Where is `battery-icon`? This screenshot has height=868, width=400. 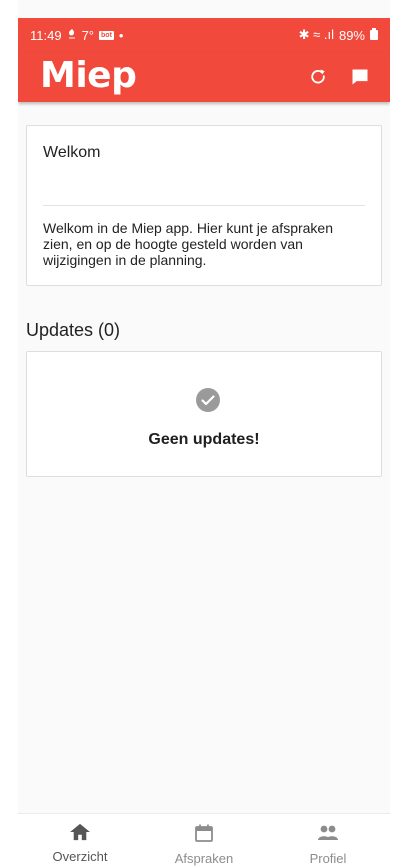
battery-icon is located at coordinates (374, 34).